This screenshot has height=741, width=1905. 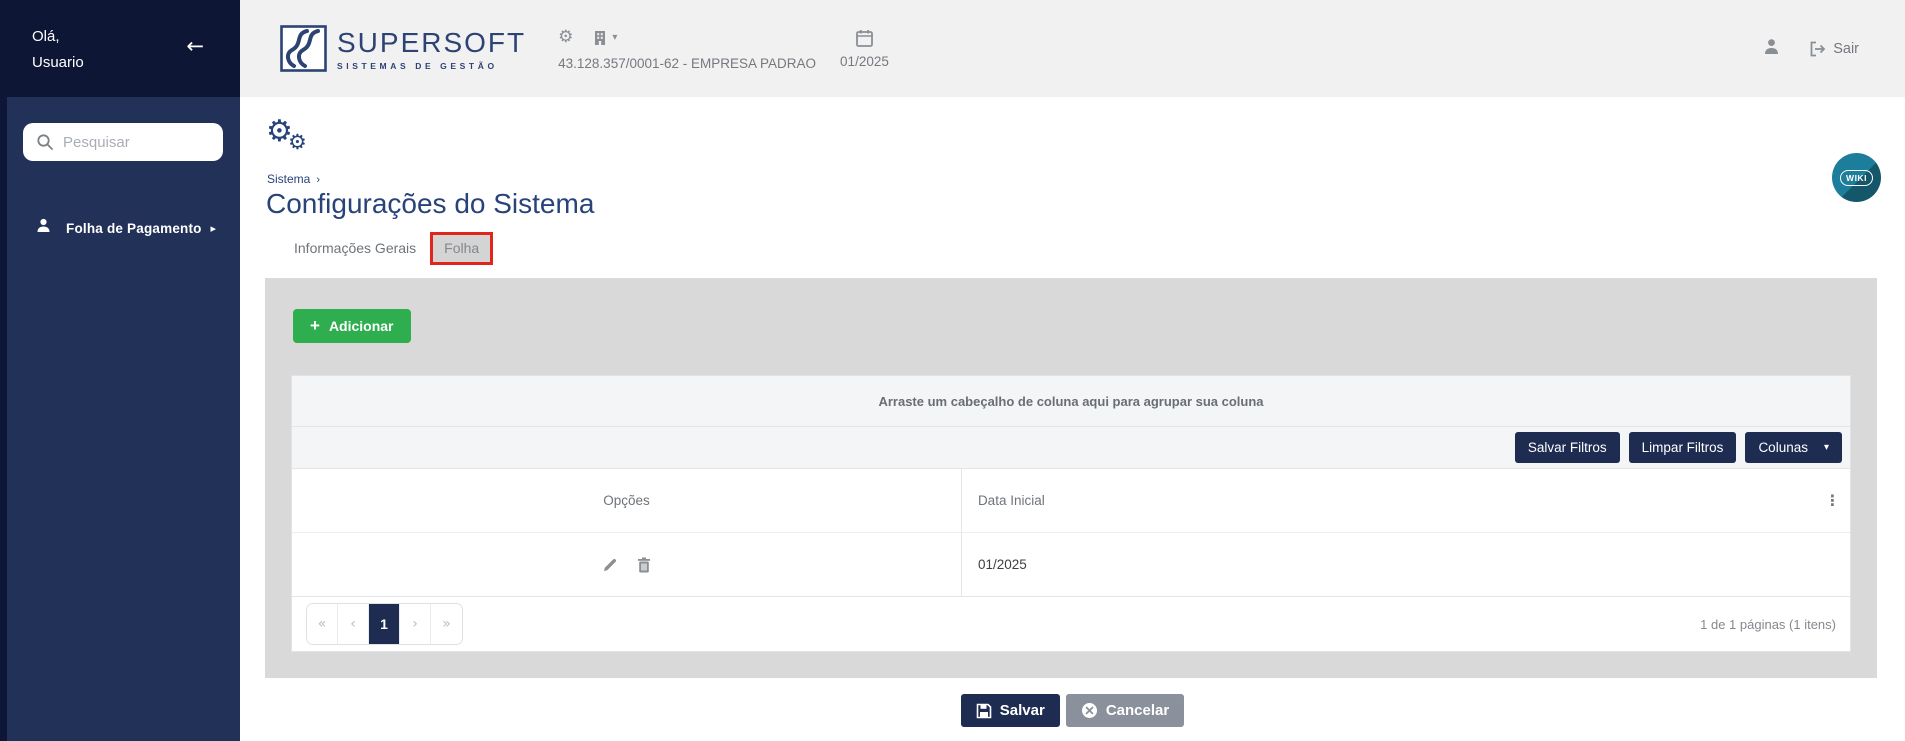 I want to click on page-1-button: 1, so click(x=384, y=624).